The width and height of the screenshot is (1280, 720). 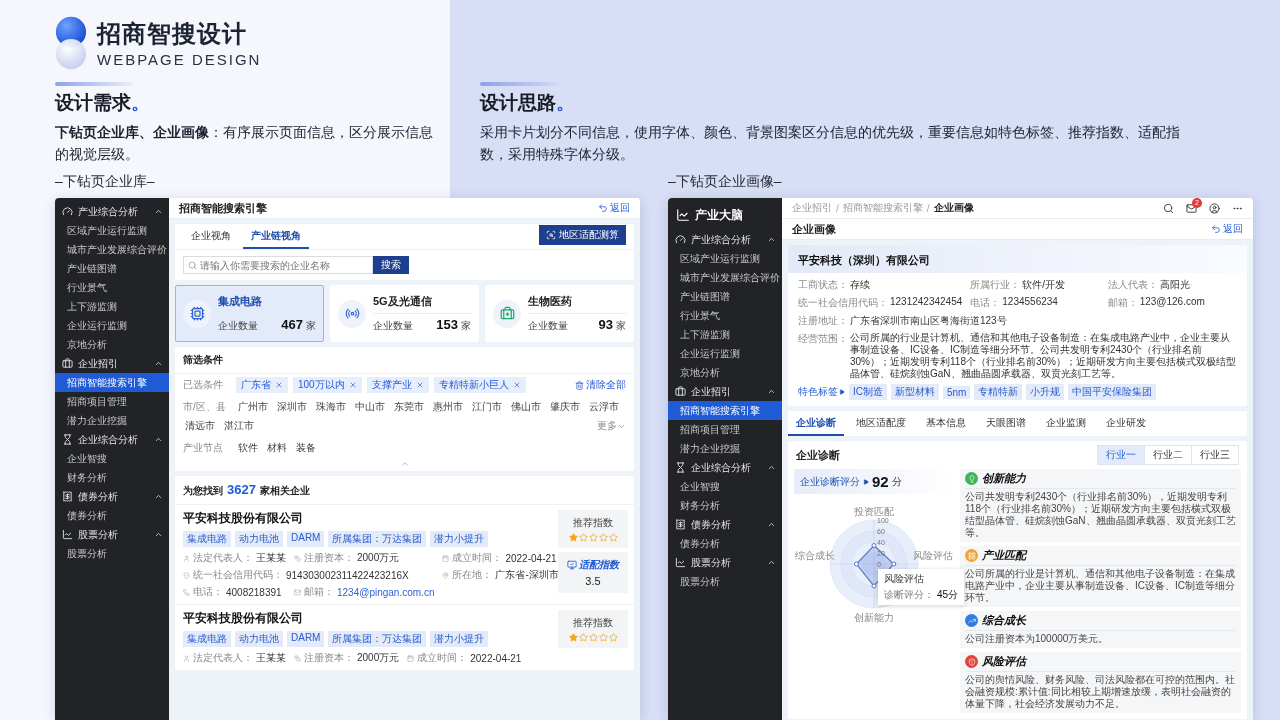 I want to click on page-title: 招商智能搜索引擎, so click(x=223, y=208).